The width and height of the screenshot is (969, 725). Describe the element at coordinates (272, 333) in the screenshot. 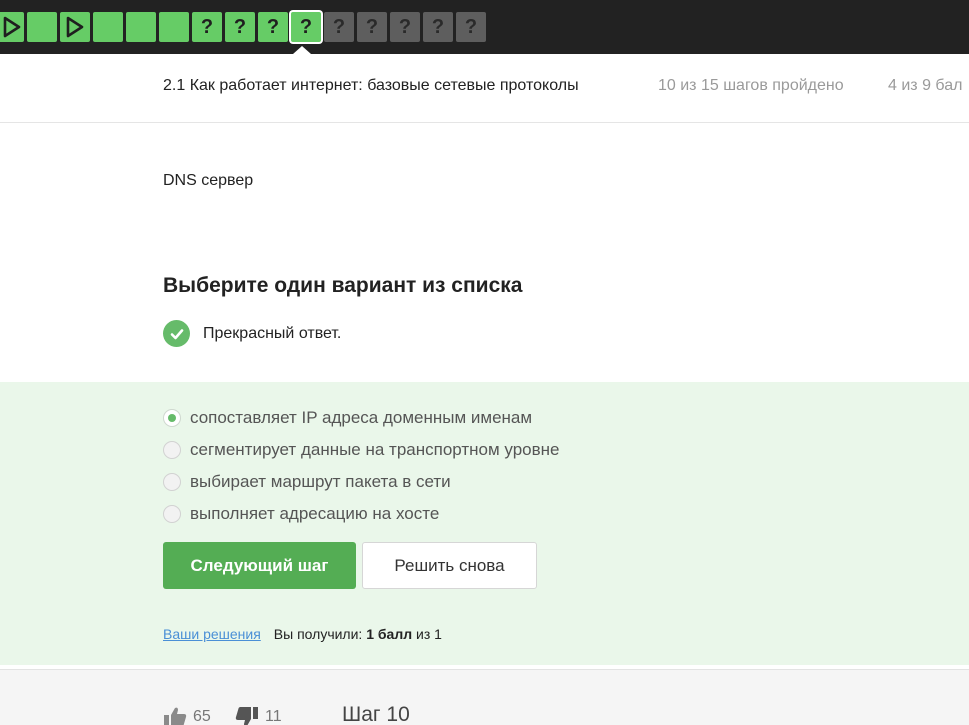

I see `feedback-text: Прекрасный ответ.` at that location.